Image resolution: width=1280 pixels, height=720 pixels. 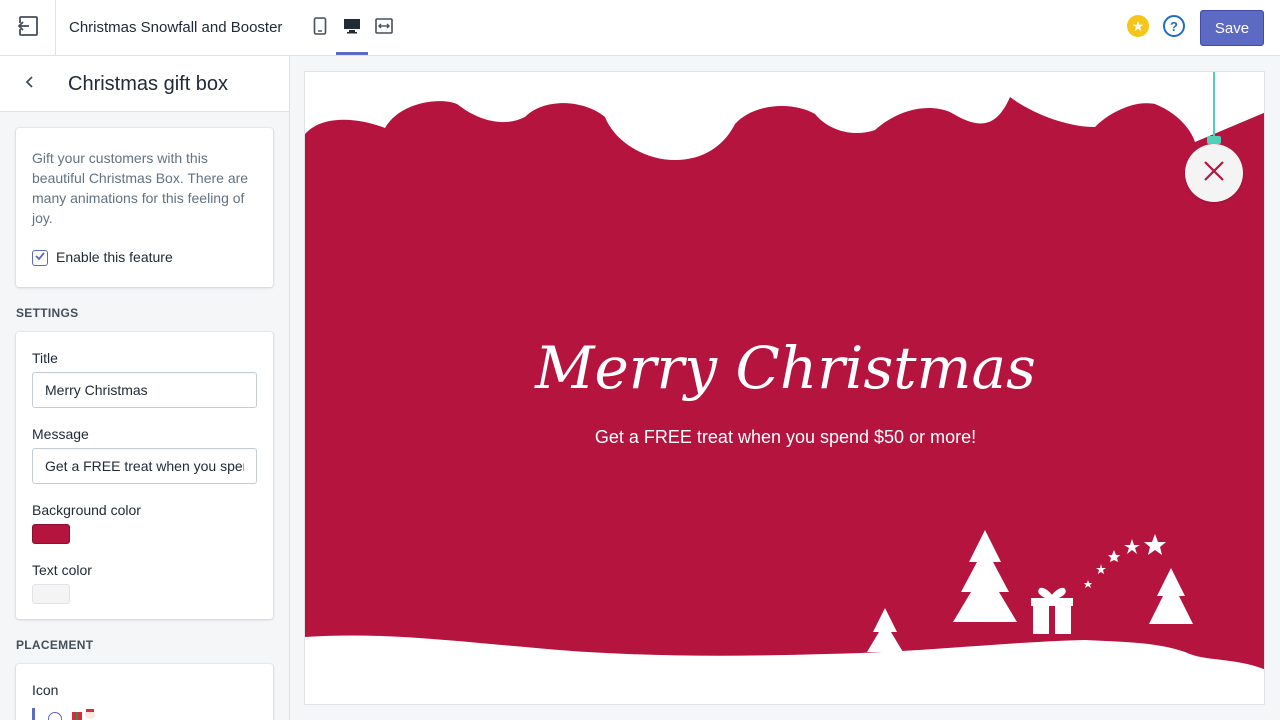 I want to click on mobile-view-button, so click(x=320, y=28).